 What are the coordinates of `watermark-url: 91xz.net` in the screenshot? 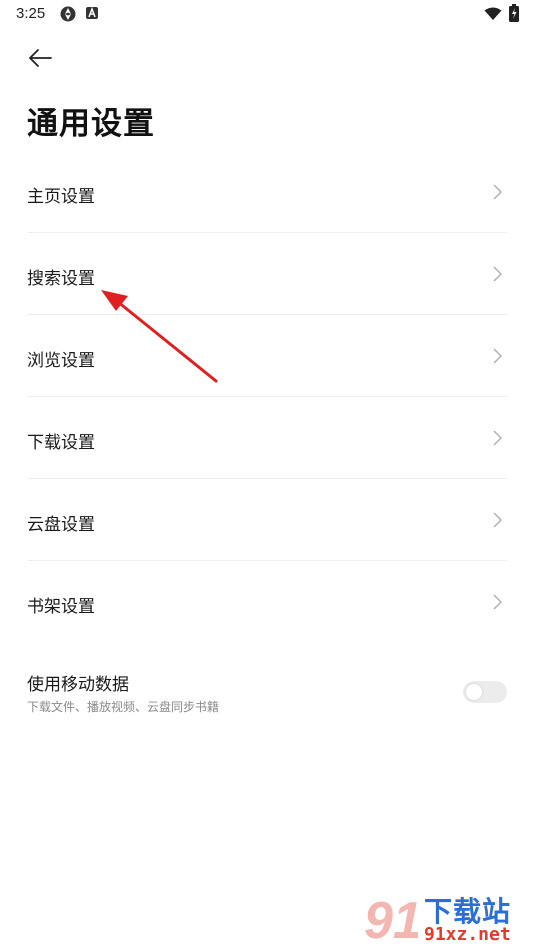 It's located at (467, 934).